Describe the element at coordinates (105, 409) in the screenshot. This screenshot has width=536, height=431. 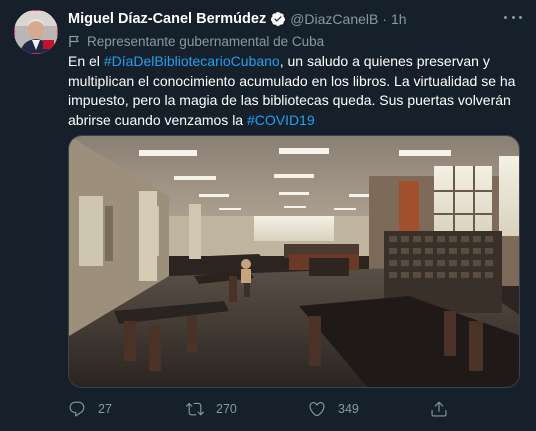
I see `reply-count: 27` at that location.